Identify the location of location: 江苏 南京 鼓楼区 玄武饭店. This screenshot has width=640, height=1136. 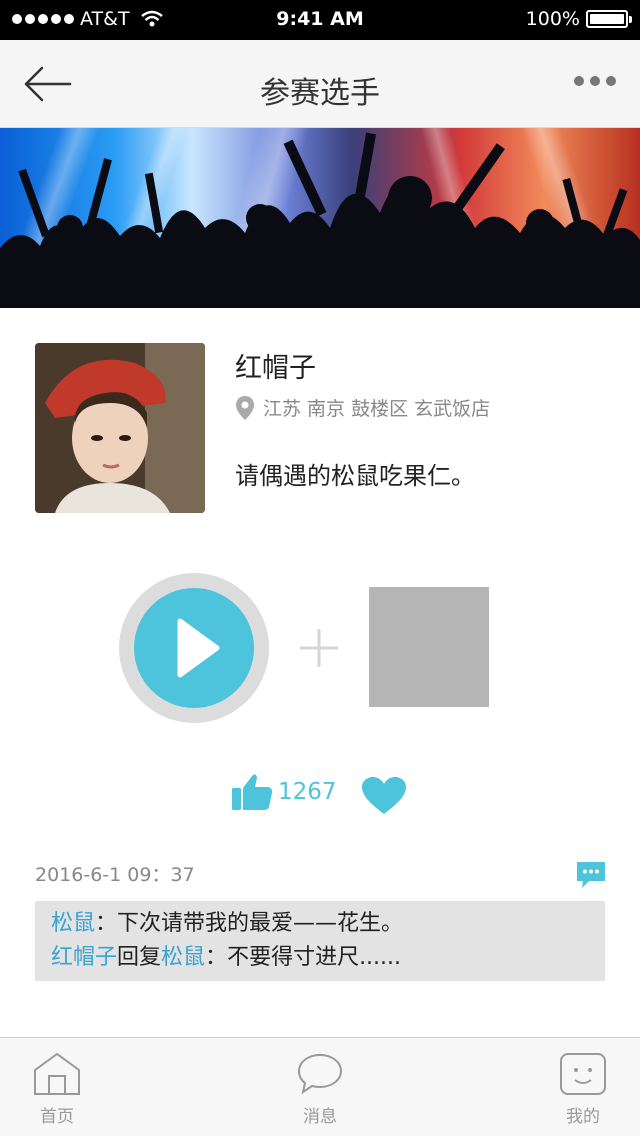
(362, 407).